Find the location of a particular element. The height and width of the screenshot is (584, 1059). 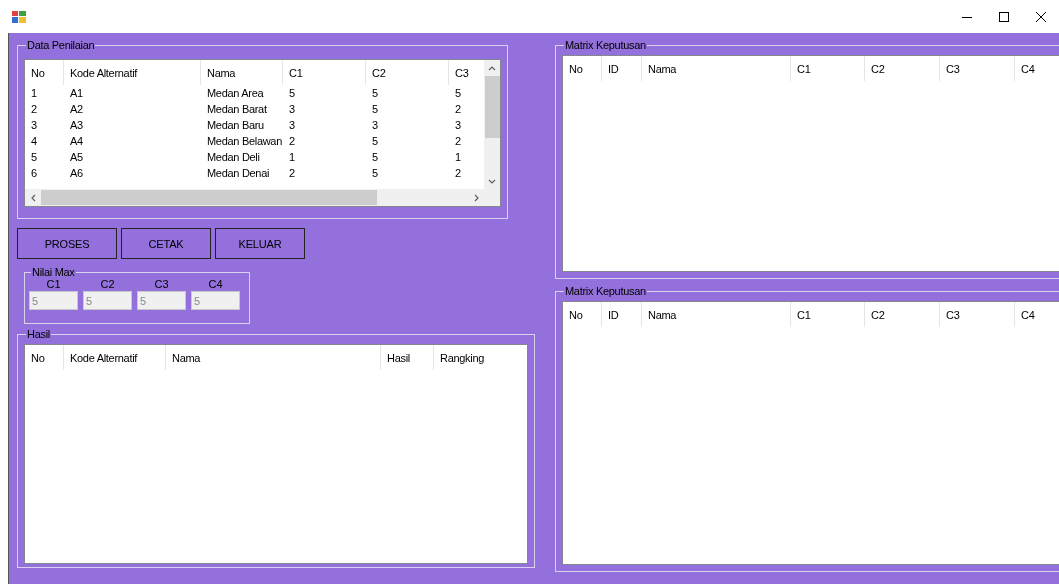

table-cell-text: Medan Area is located at coordinates (235, 93).